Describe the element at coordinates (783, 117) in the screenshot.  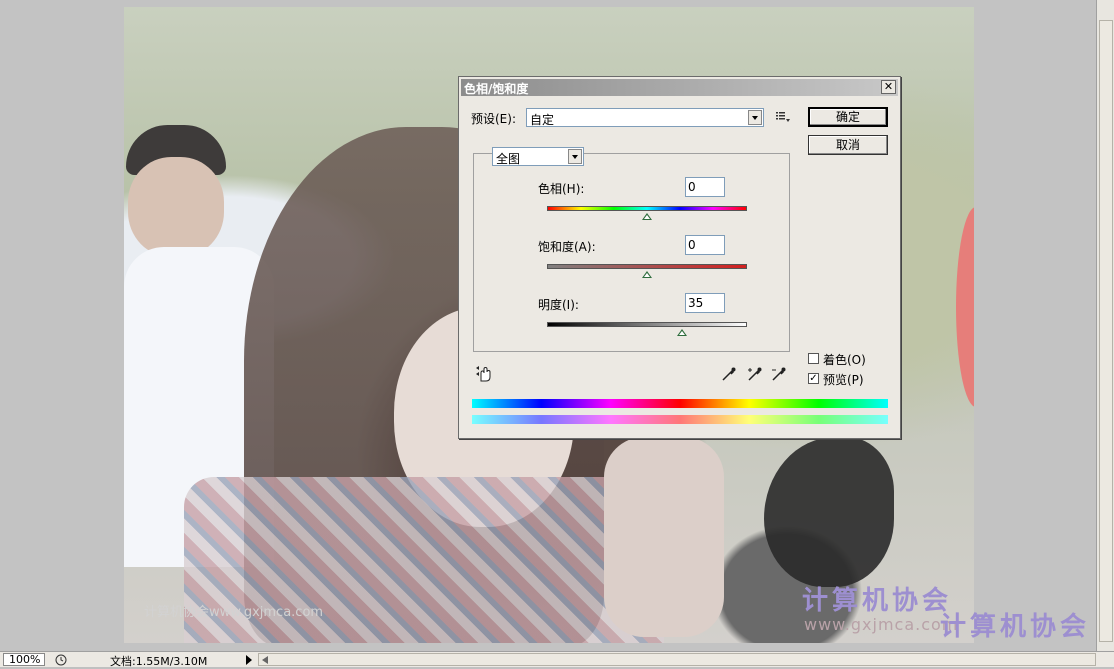
I see `preset-menu-icon` at that location.